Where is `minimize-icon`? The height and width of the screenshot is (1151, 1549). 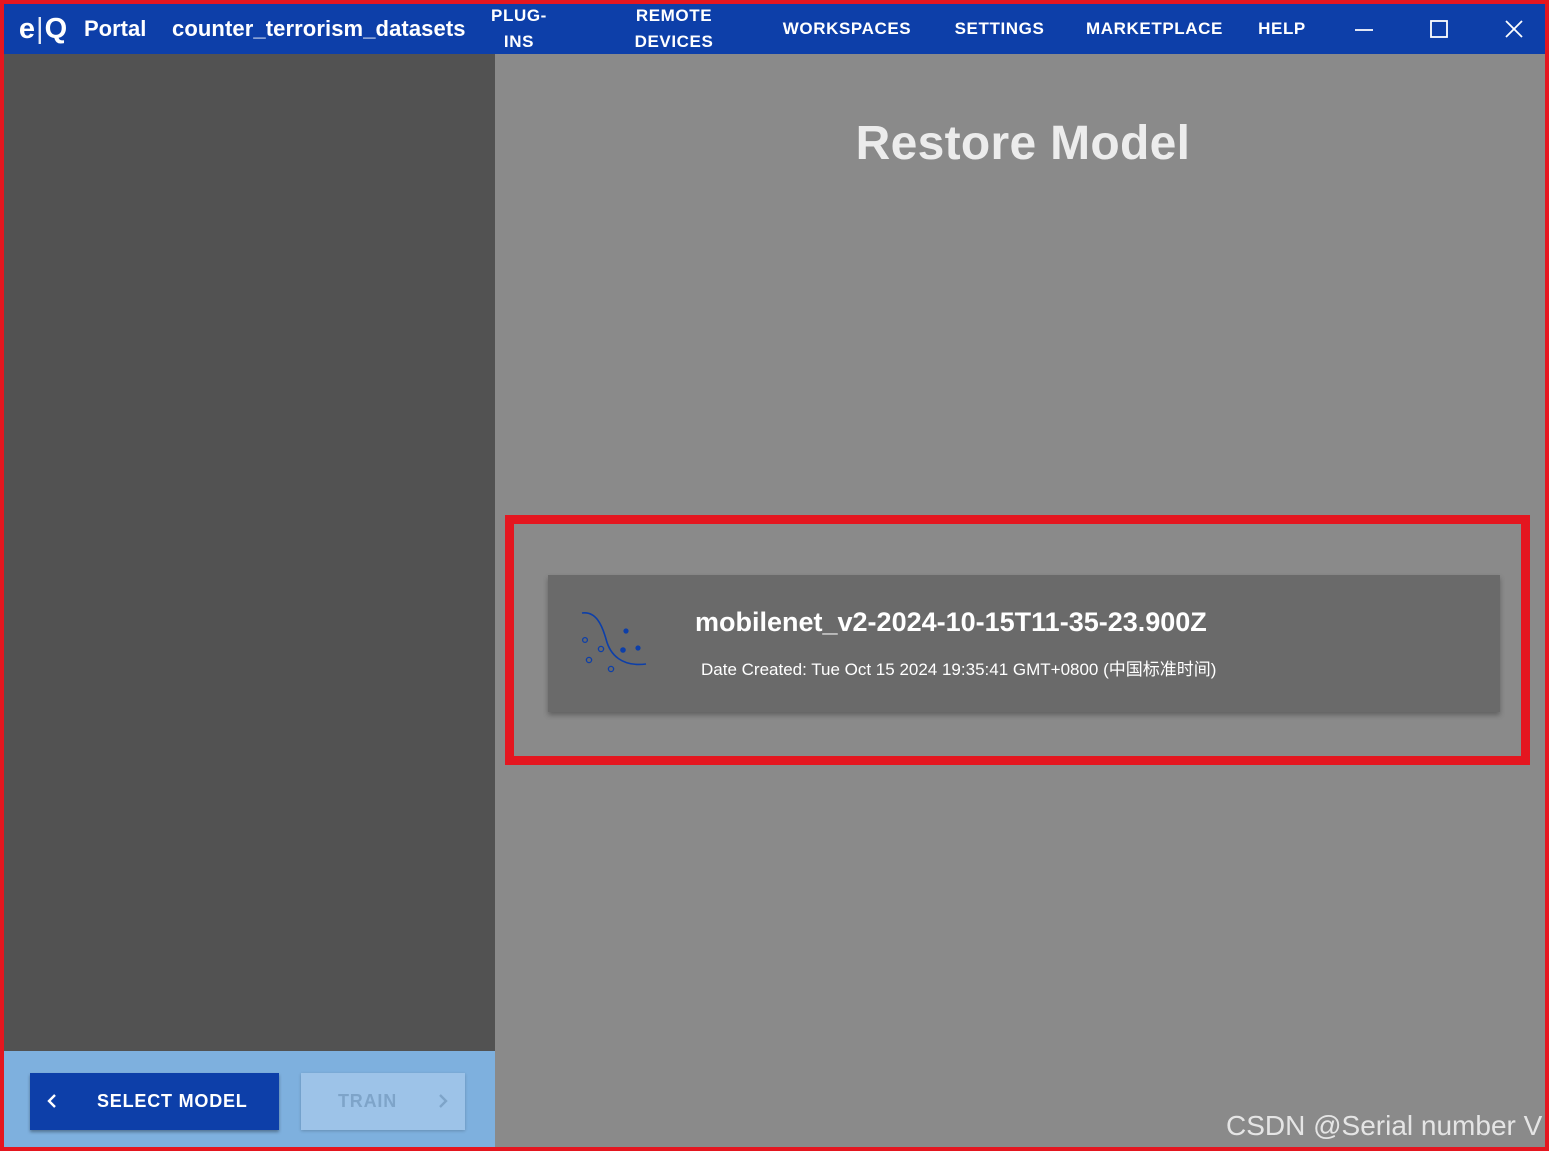 minimize-icon is located at coordinates (1364, 30).